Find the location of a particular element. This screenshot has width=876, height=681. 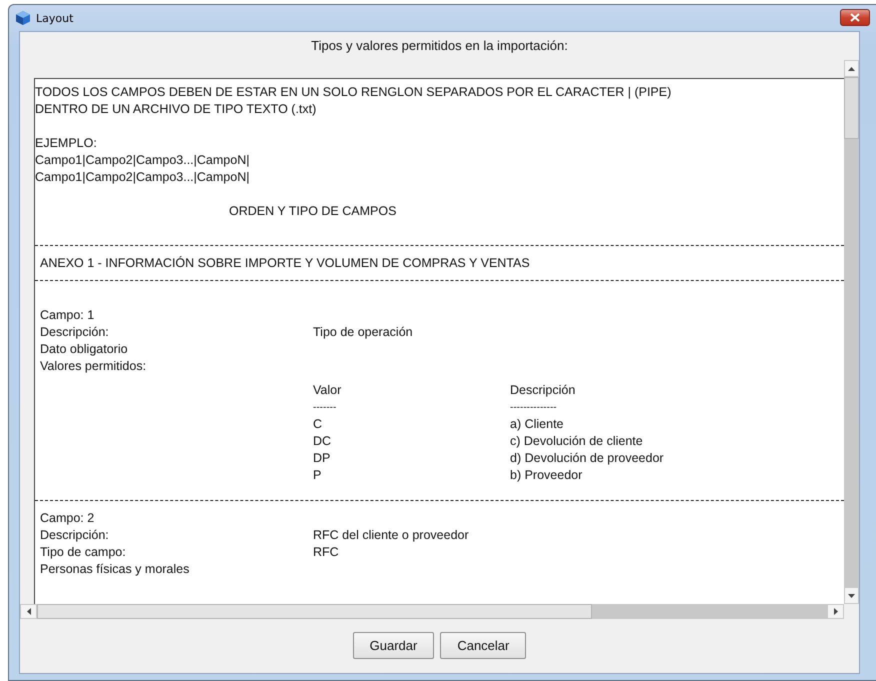

right-arrow-icon is located at coordinates (836, 611).